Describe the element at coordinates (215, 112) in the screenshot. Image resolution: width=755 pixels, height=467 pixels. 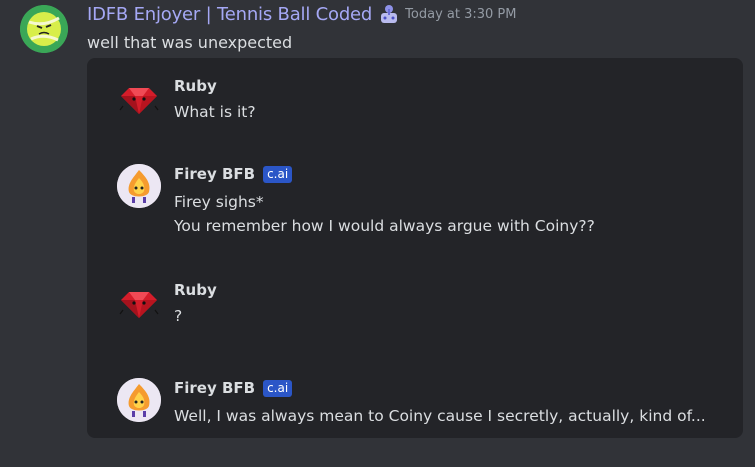
I see `message-line: What is it?` at that location.